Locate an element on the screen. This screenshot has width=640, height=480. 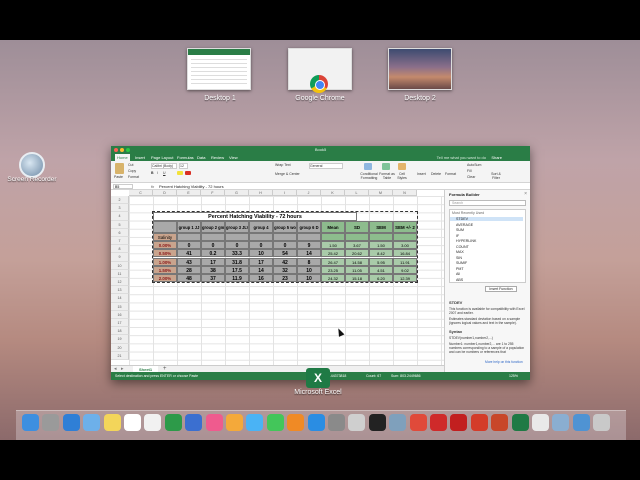
system-preferences-icon is located at coordinates (336, 422).